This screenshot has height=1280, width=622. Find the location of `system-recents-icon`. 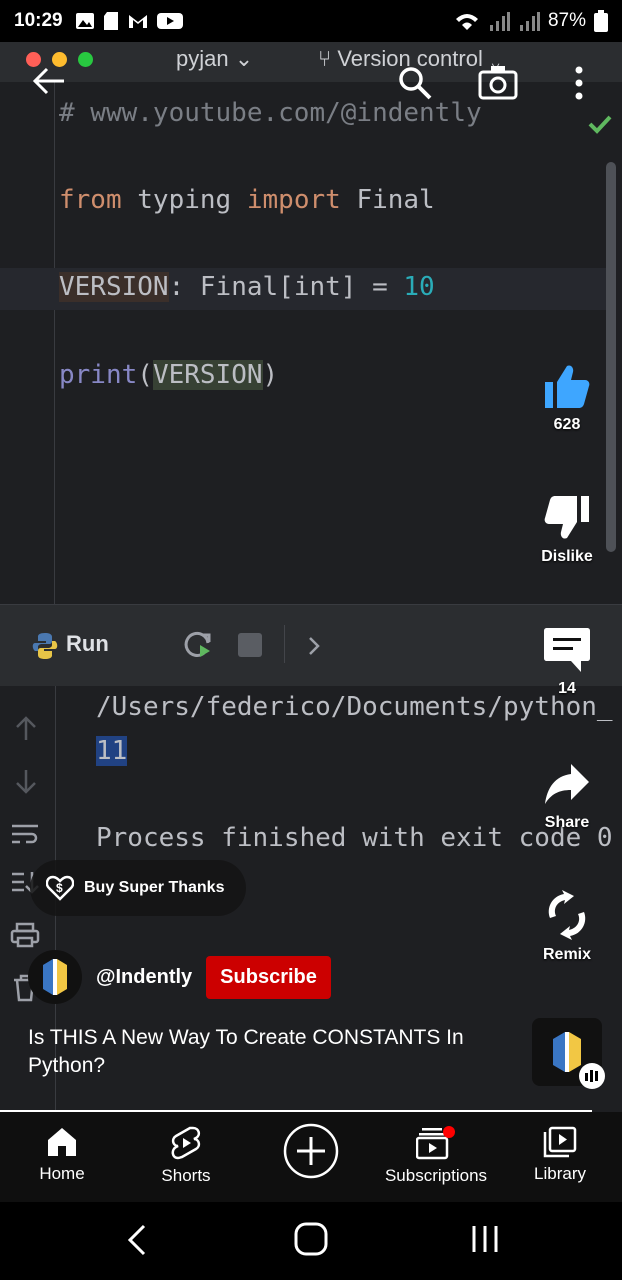

system-recents-icon is located at coordinates (485, 1239).